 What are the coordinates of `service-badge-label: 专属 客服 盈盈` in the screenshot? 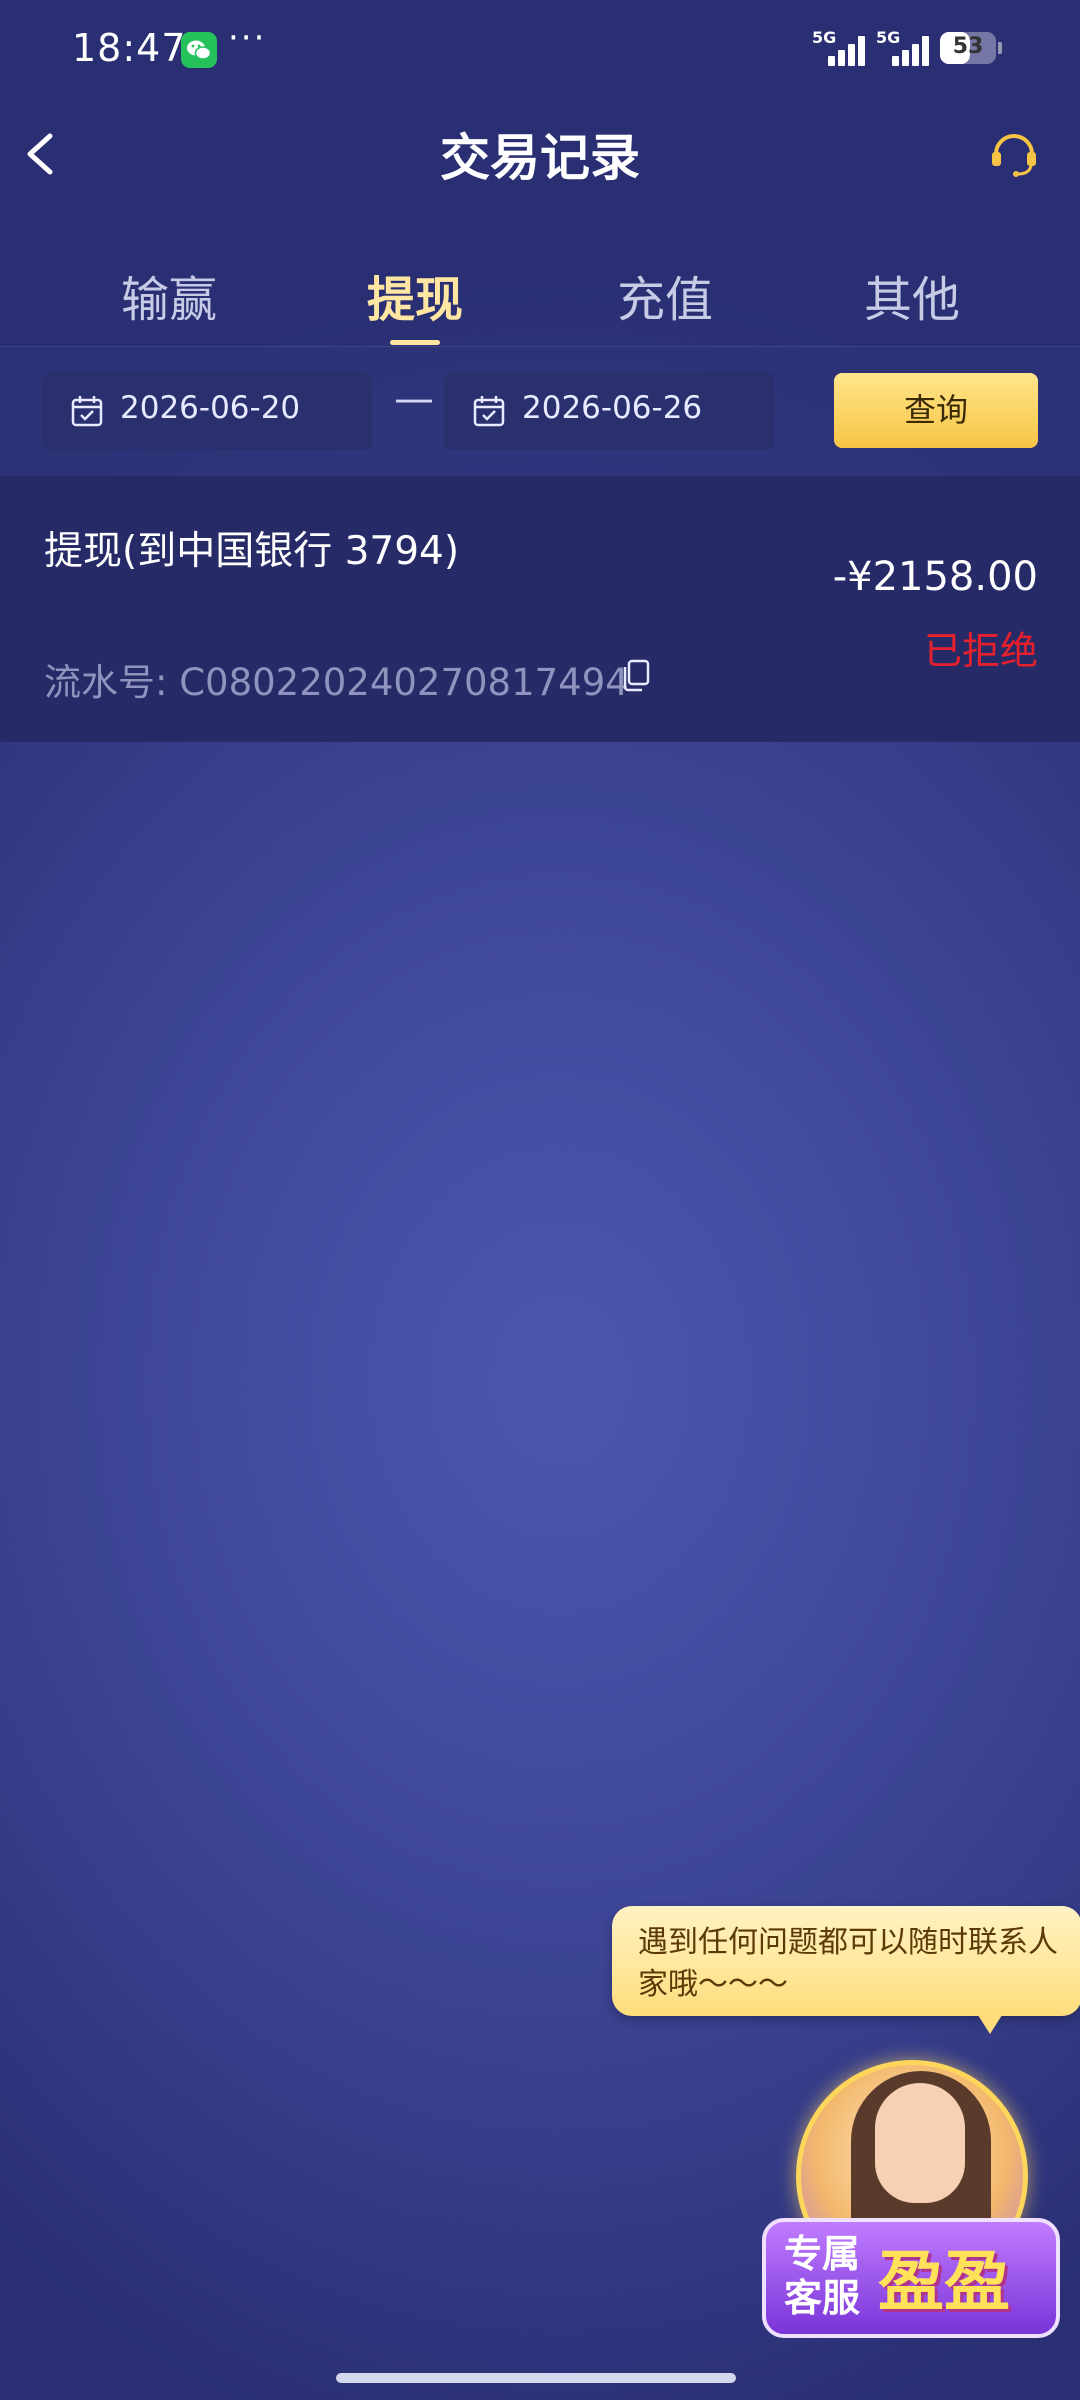 It's located at (911, 2278).